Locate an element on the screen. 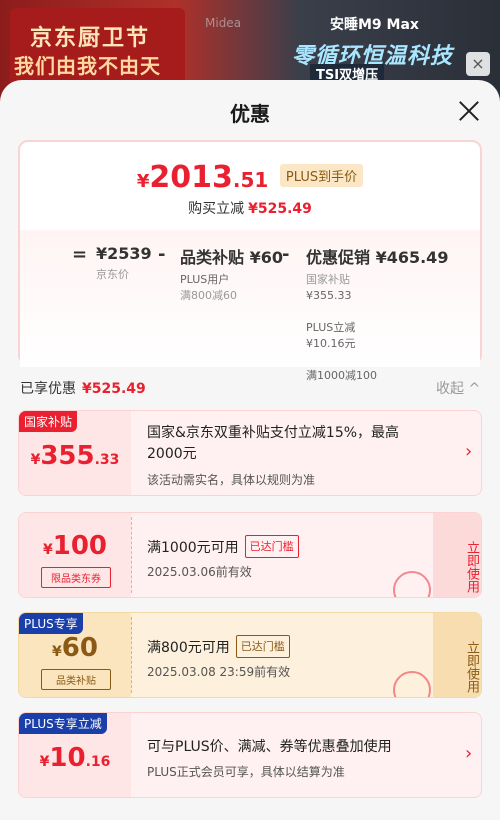  coupon-subtag: 限品类东券 is located at coordinates (76, 577).